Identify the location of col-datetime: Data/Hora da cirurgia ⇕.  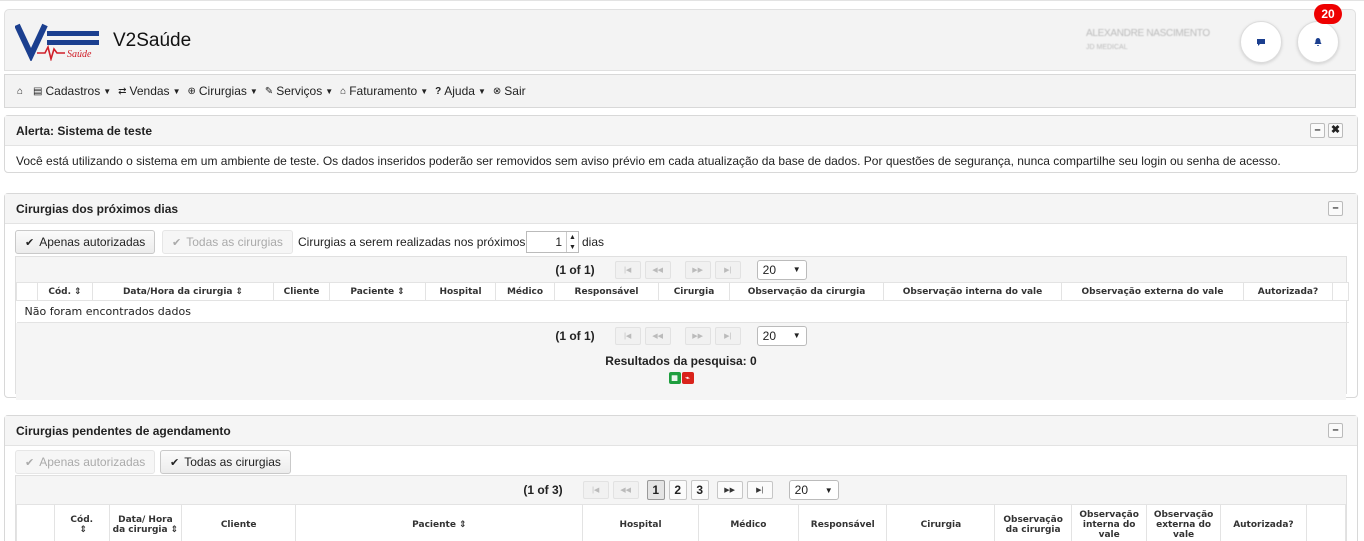
(183, 291).